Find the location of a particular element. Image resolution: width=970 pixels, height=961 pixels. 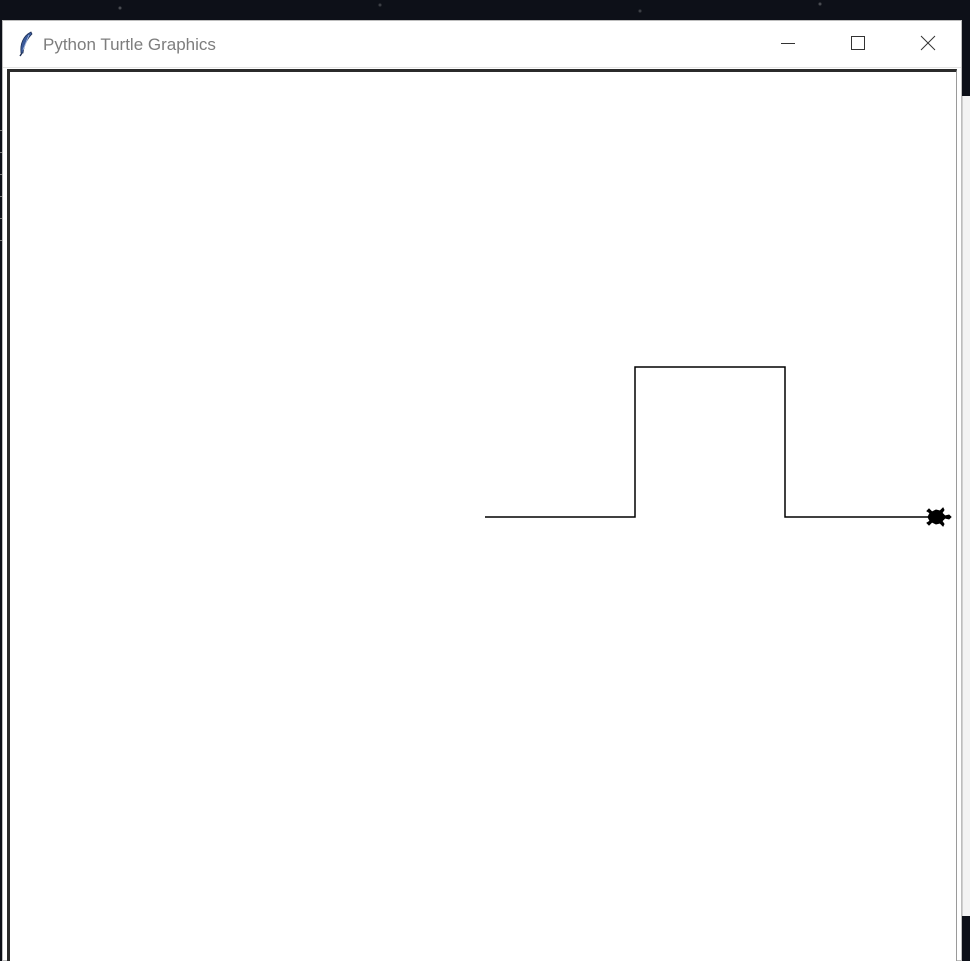

window-title: Python Turtle Graphics is located at coordinates (129, 44).